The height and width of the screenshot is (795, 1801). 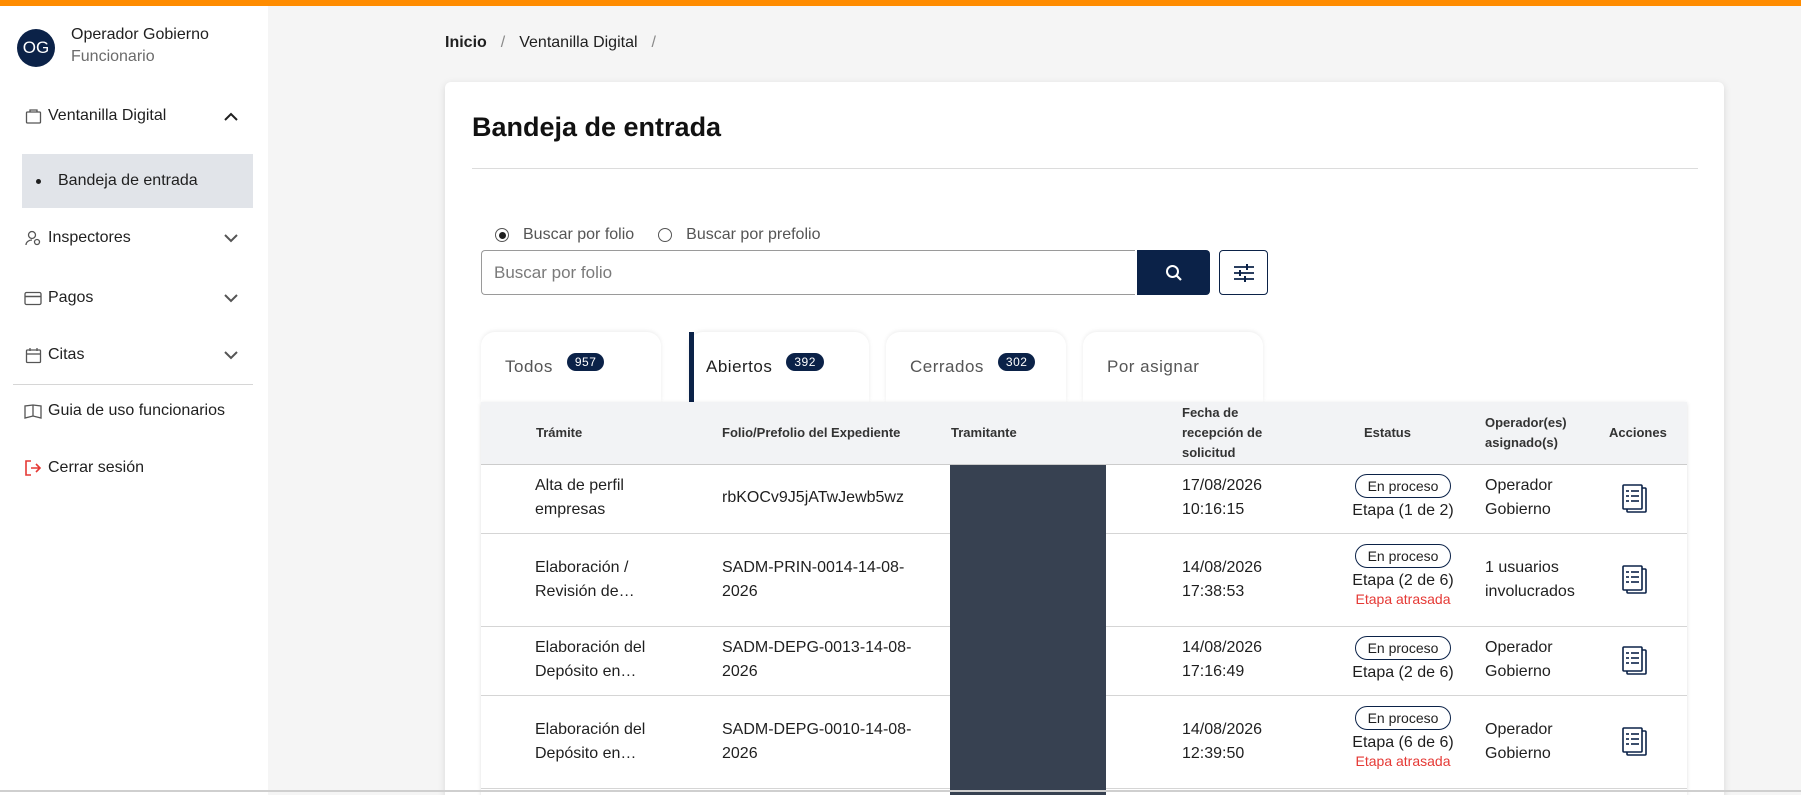 What do you see at coordinates (753, 235) in the screenshot?
I see `radio-prefolio-label: Buscar por prefolio` at bounding box center [753, 235].